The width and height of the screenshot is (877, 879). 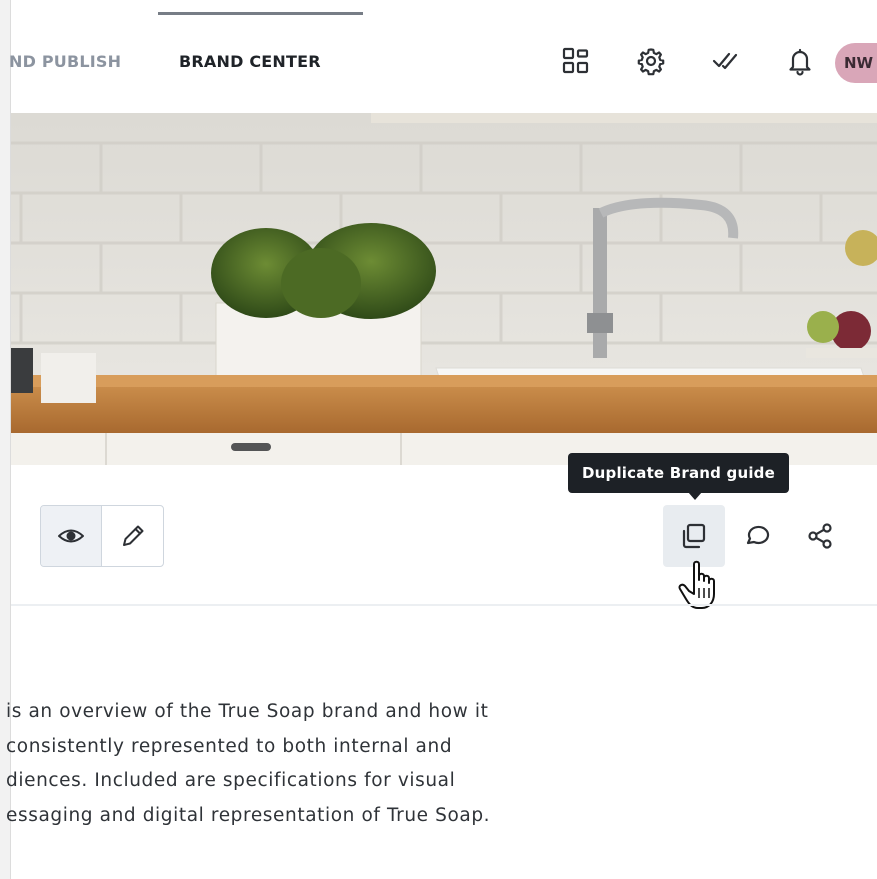 What do you see at coordinates (695, 496) in the screenshot?
I see `tooltip-arrow` at bounding box center [695, 496].